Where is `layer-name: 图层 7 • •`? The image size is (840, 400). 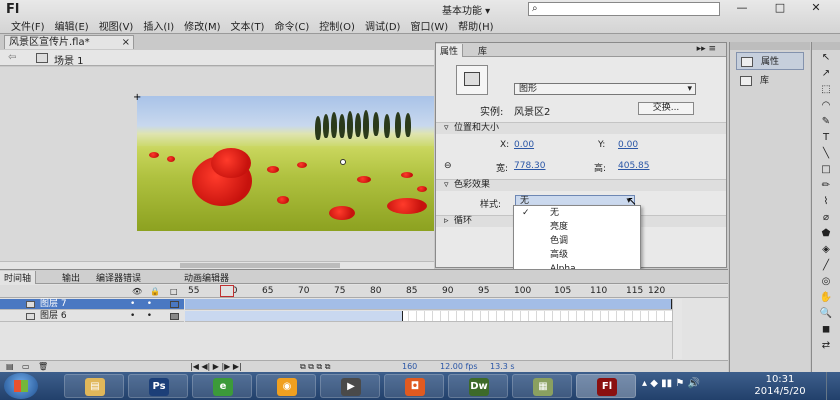 layer-name: 图层 7 • • is located at coordinates (92, 304).